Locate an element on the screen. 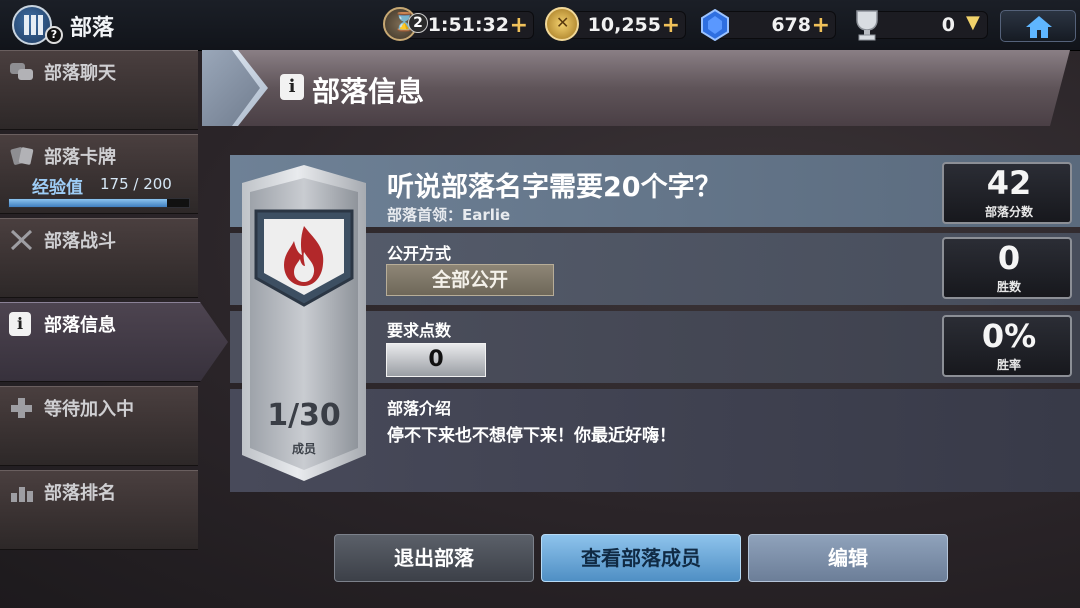 This screenshot has height=608, width=1080. gem-resource: 678 + is located at coordinates (774, 25).